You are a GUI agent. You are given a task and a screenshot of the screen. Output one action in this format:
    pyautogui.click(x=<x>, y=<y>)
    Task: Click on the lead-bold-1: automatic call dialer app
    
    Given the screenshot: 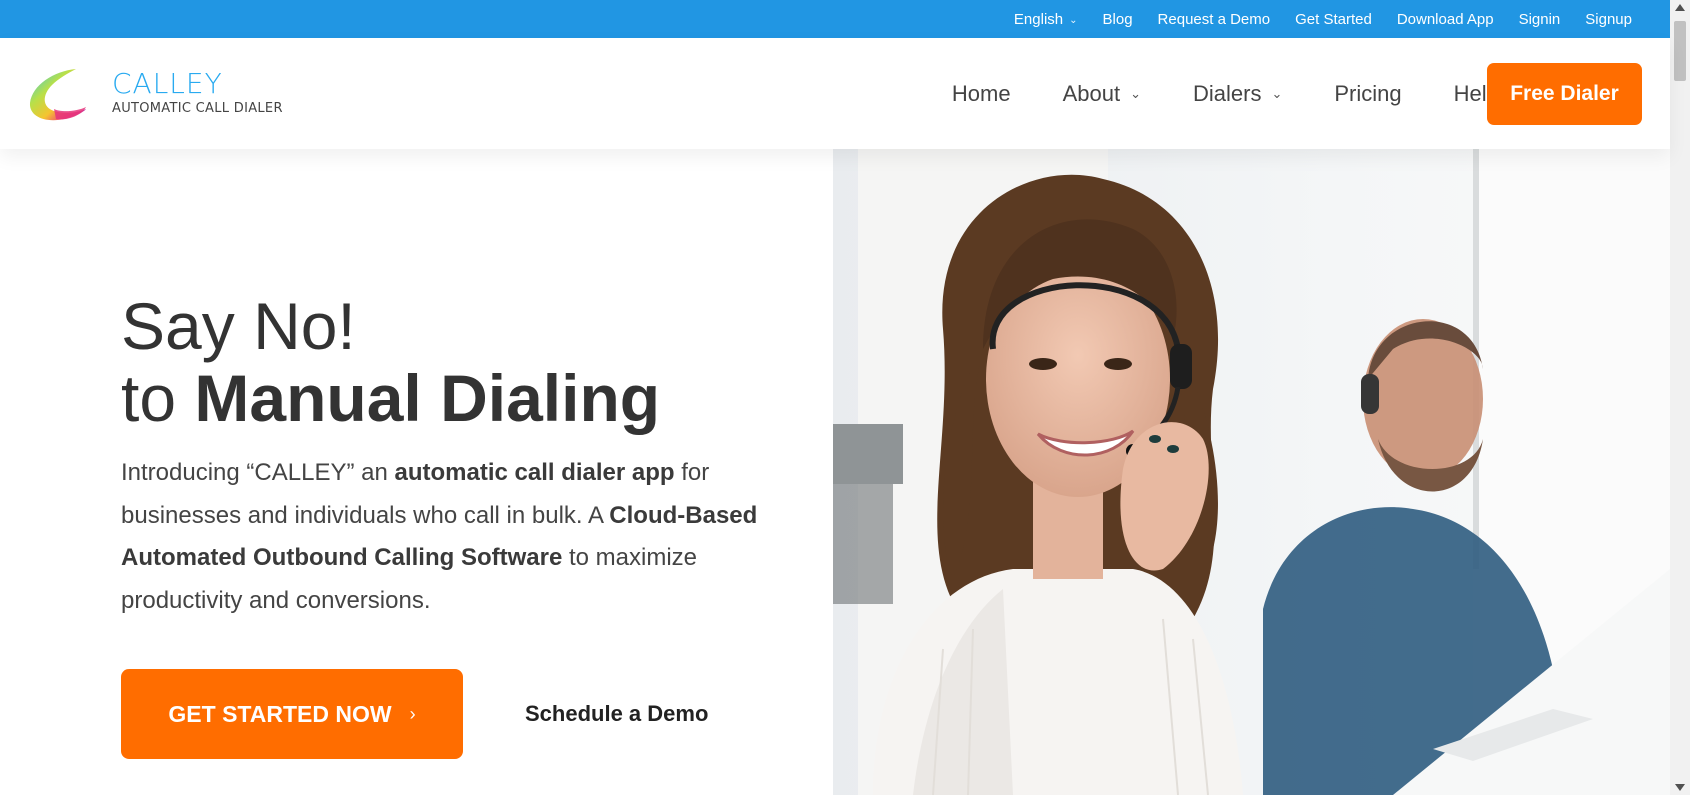 What is the action you would take?
    pyautogui.click(x=534, y=472)
    